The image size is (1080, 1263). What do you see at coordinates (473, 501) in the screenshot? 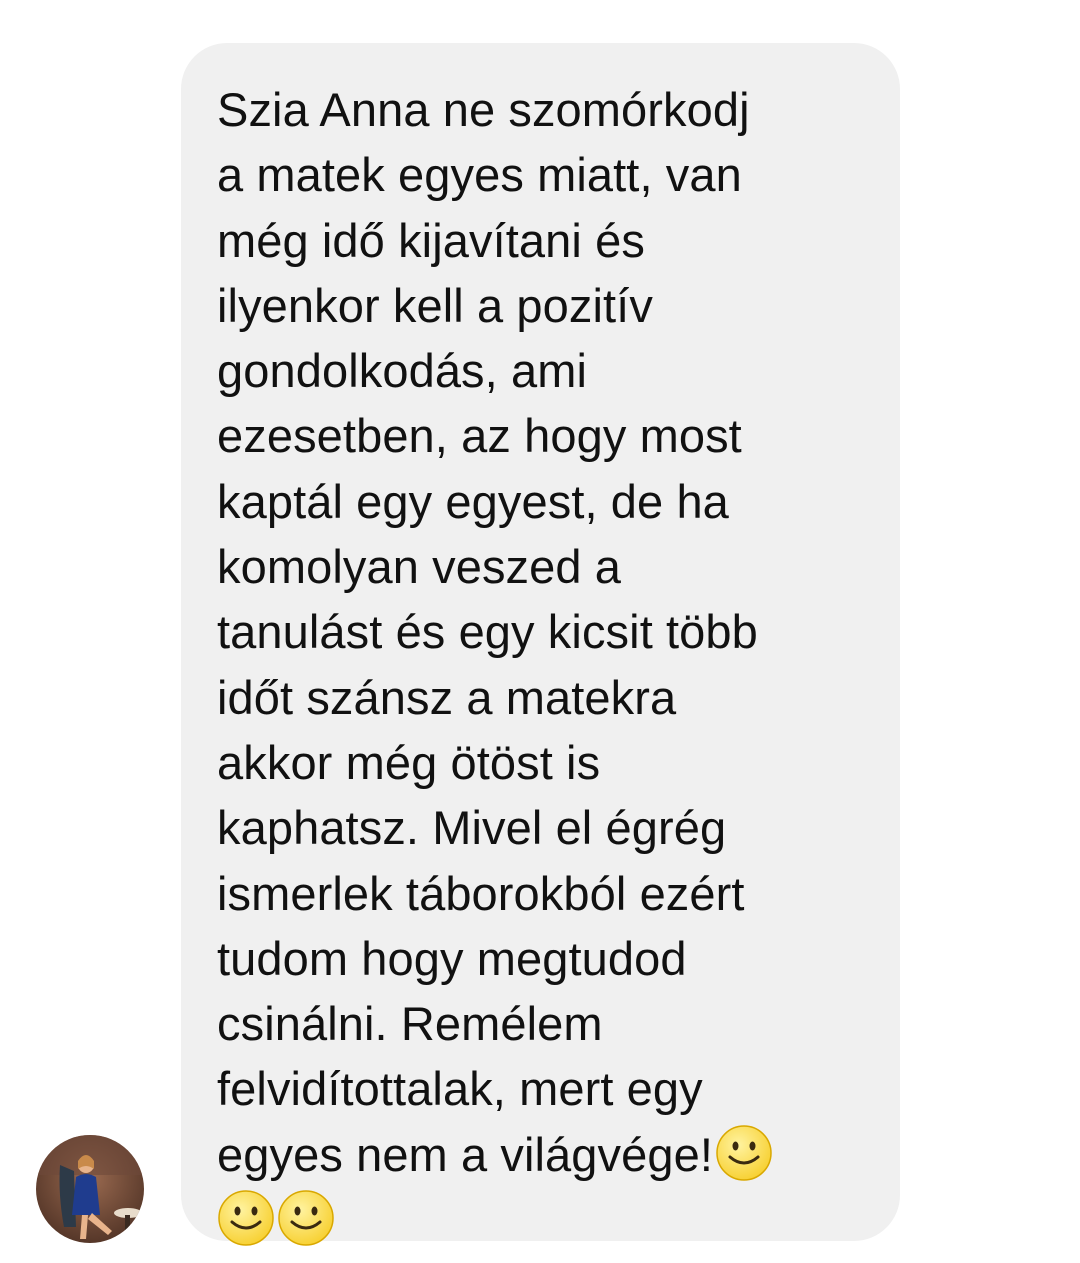
I see `message-line: kaptál egy egyest, de ha` at bounding box center [473, 501].